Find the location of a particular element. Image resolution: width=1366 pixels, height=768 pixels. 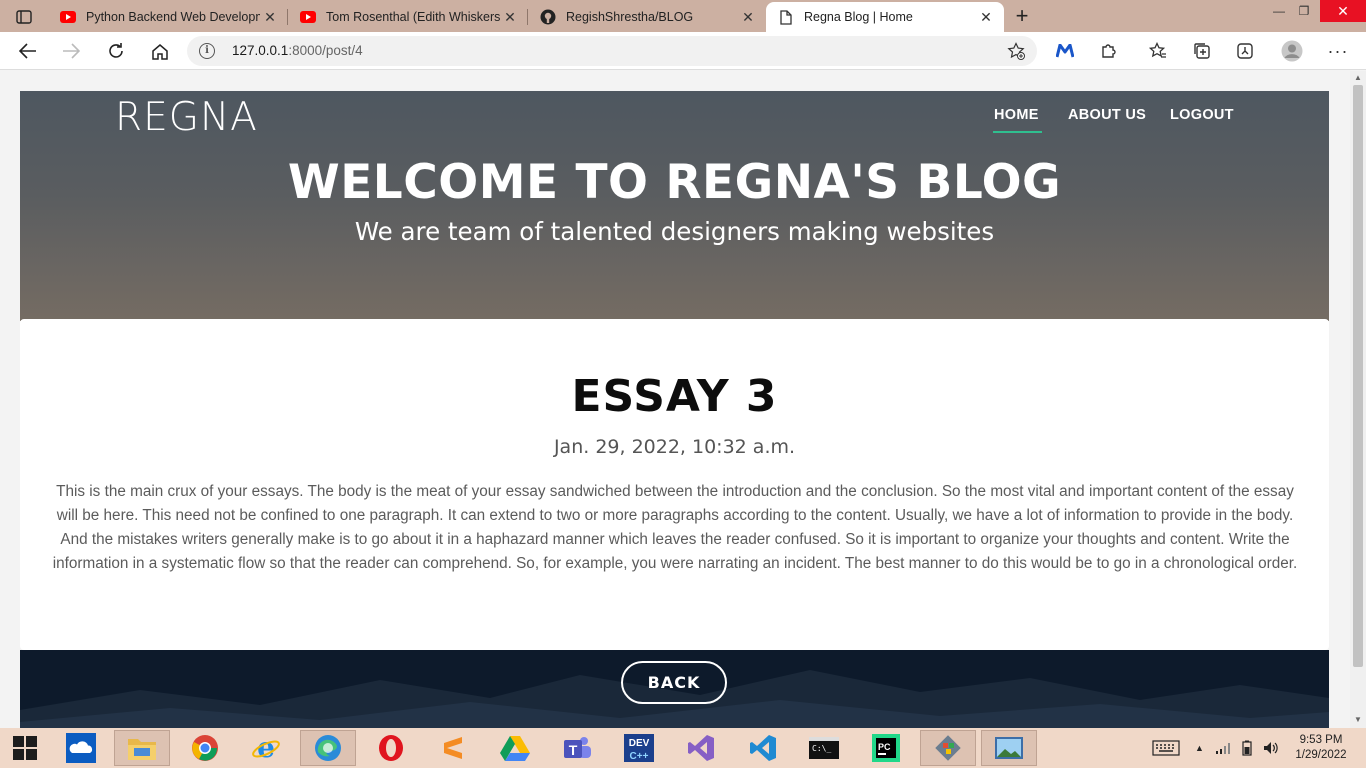

devcpp-icon: DEV C++ is located at coordinates (639, 748).